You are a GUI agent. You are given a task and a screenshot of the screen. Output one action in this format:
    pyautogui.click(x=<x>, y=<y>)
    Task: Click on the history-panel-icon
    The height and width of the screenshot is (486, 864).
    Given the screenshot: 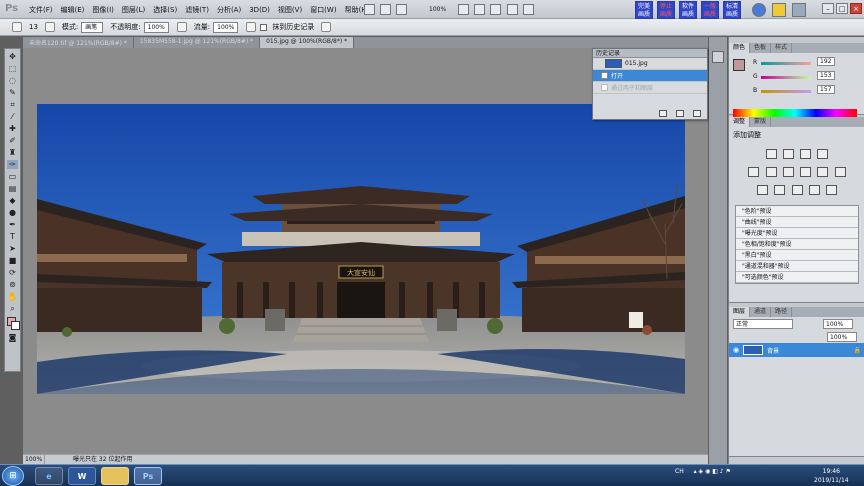 What is the action you would take?
    pyautogui.click(x=718, y=57)
    